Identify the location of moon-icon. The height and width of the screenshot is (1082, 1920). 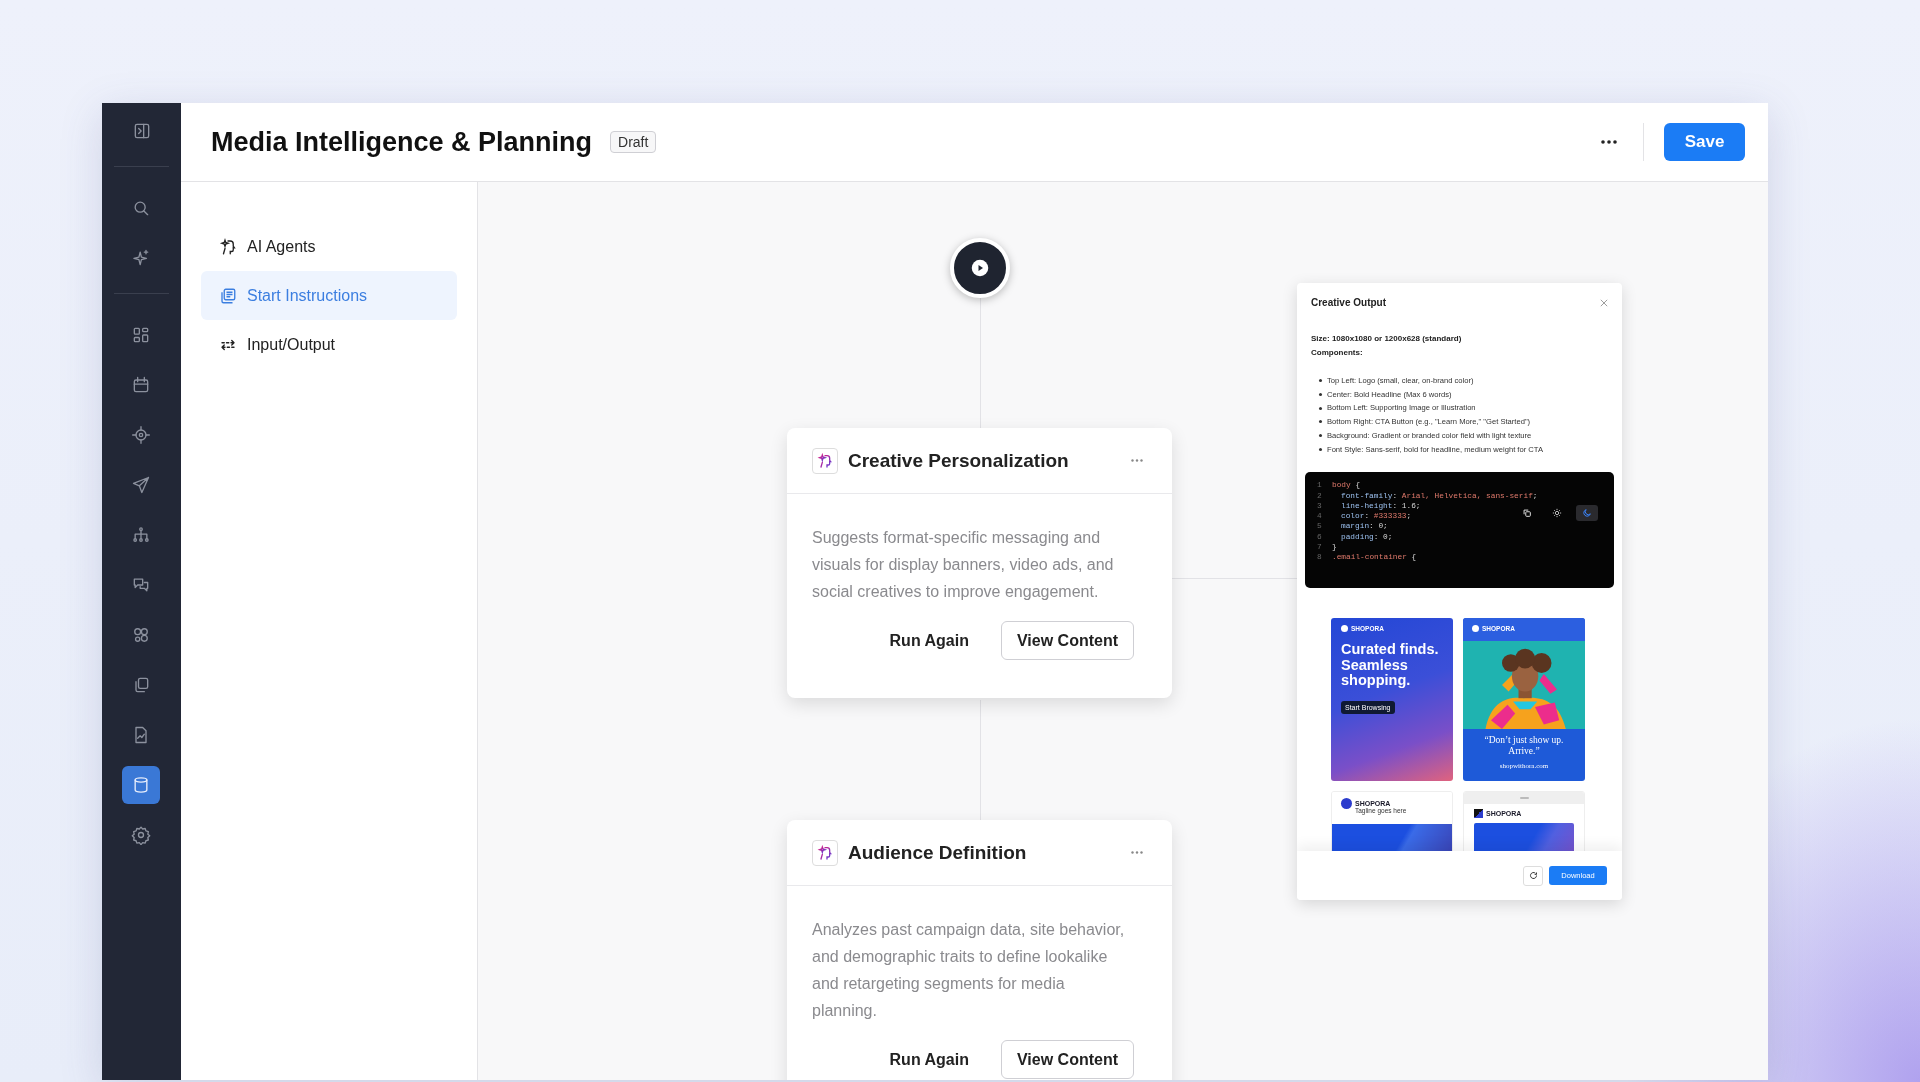
(1587, 513).